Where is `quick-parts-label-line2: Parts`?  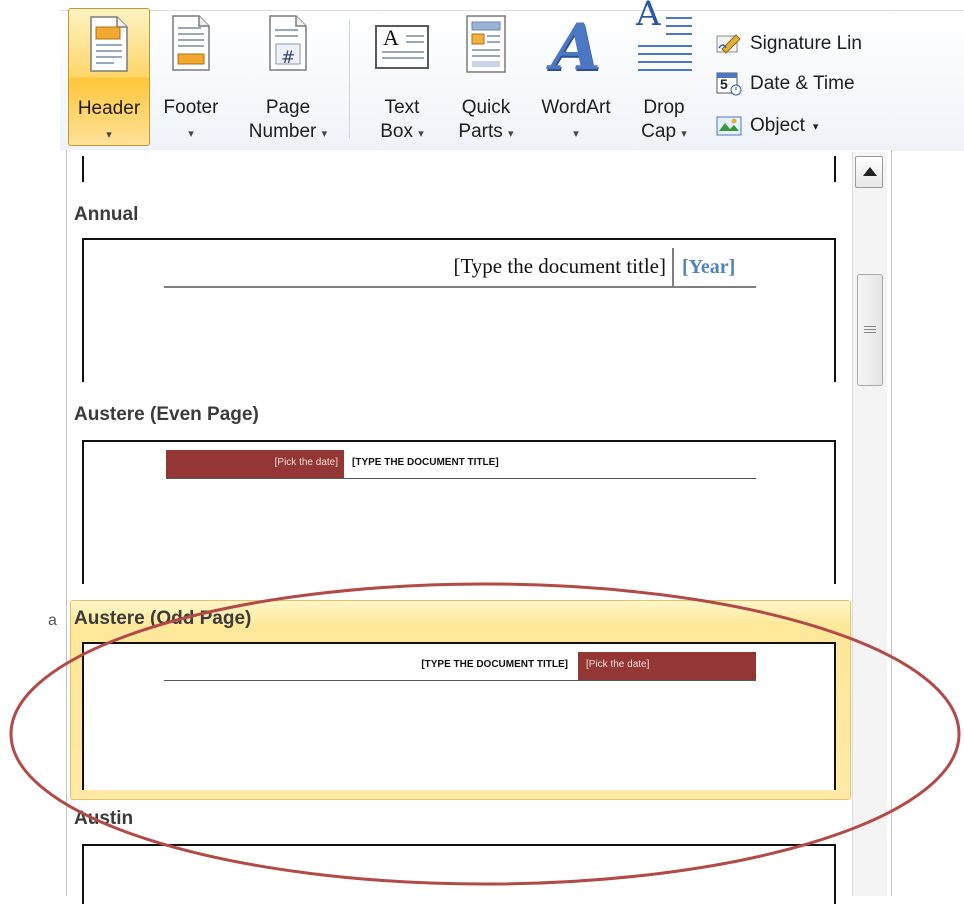 quick-parts-label-line2: Parts is located at coordinates (480, 131).